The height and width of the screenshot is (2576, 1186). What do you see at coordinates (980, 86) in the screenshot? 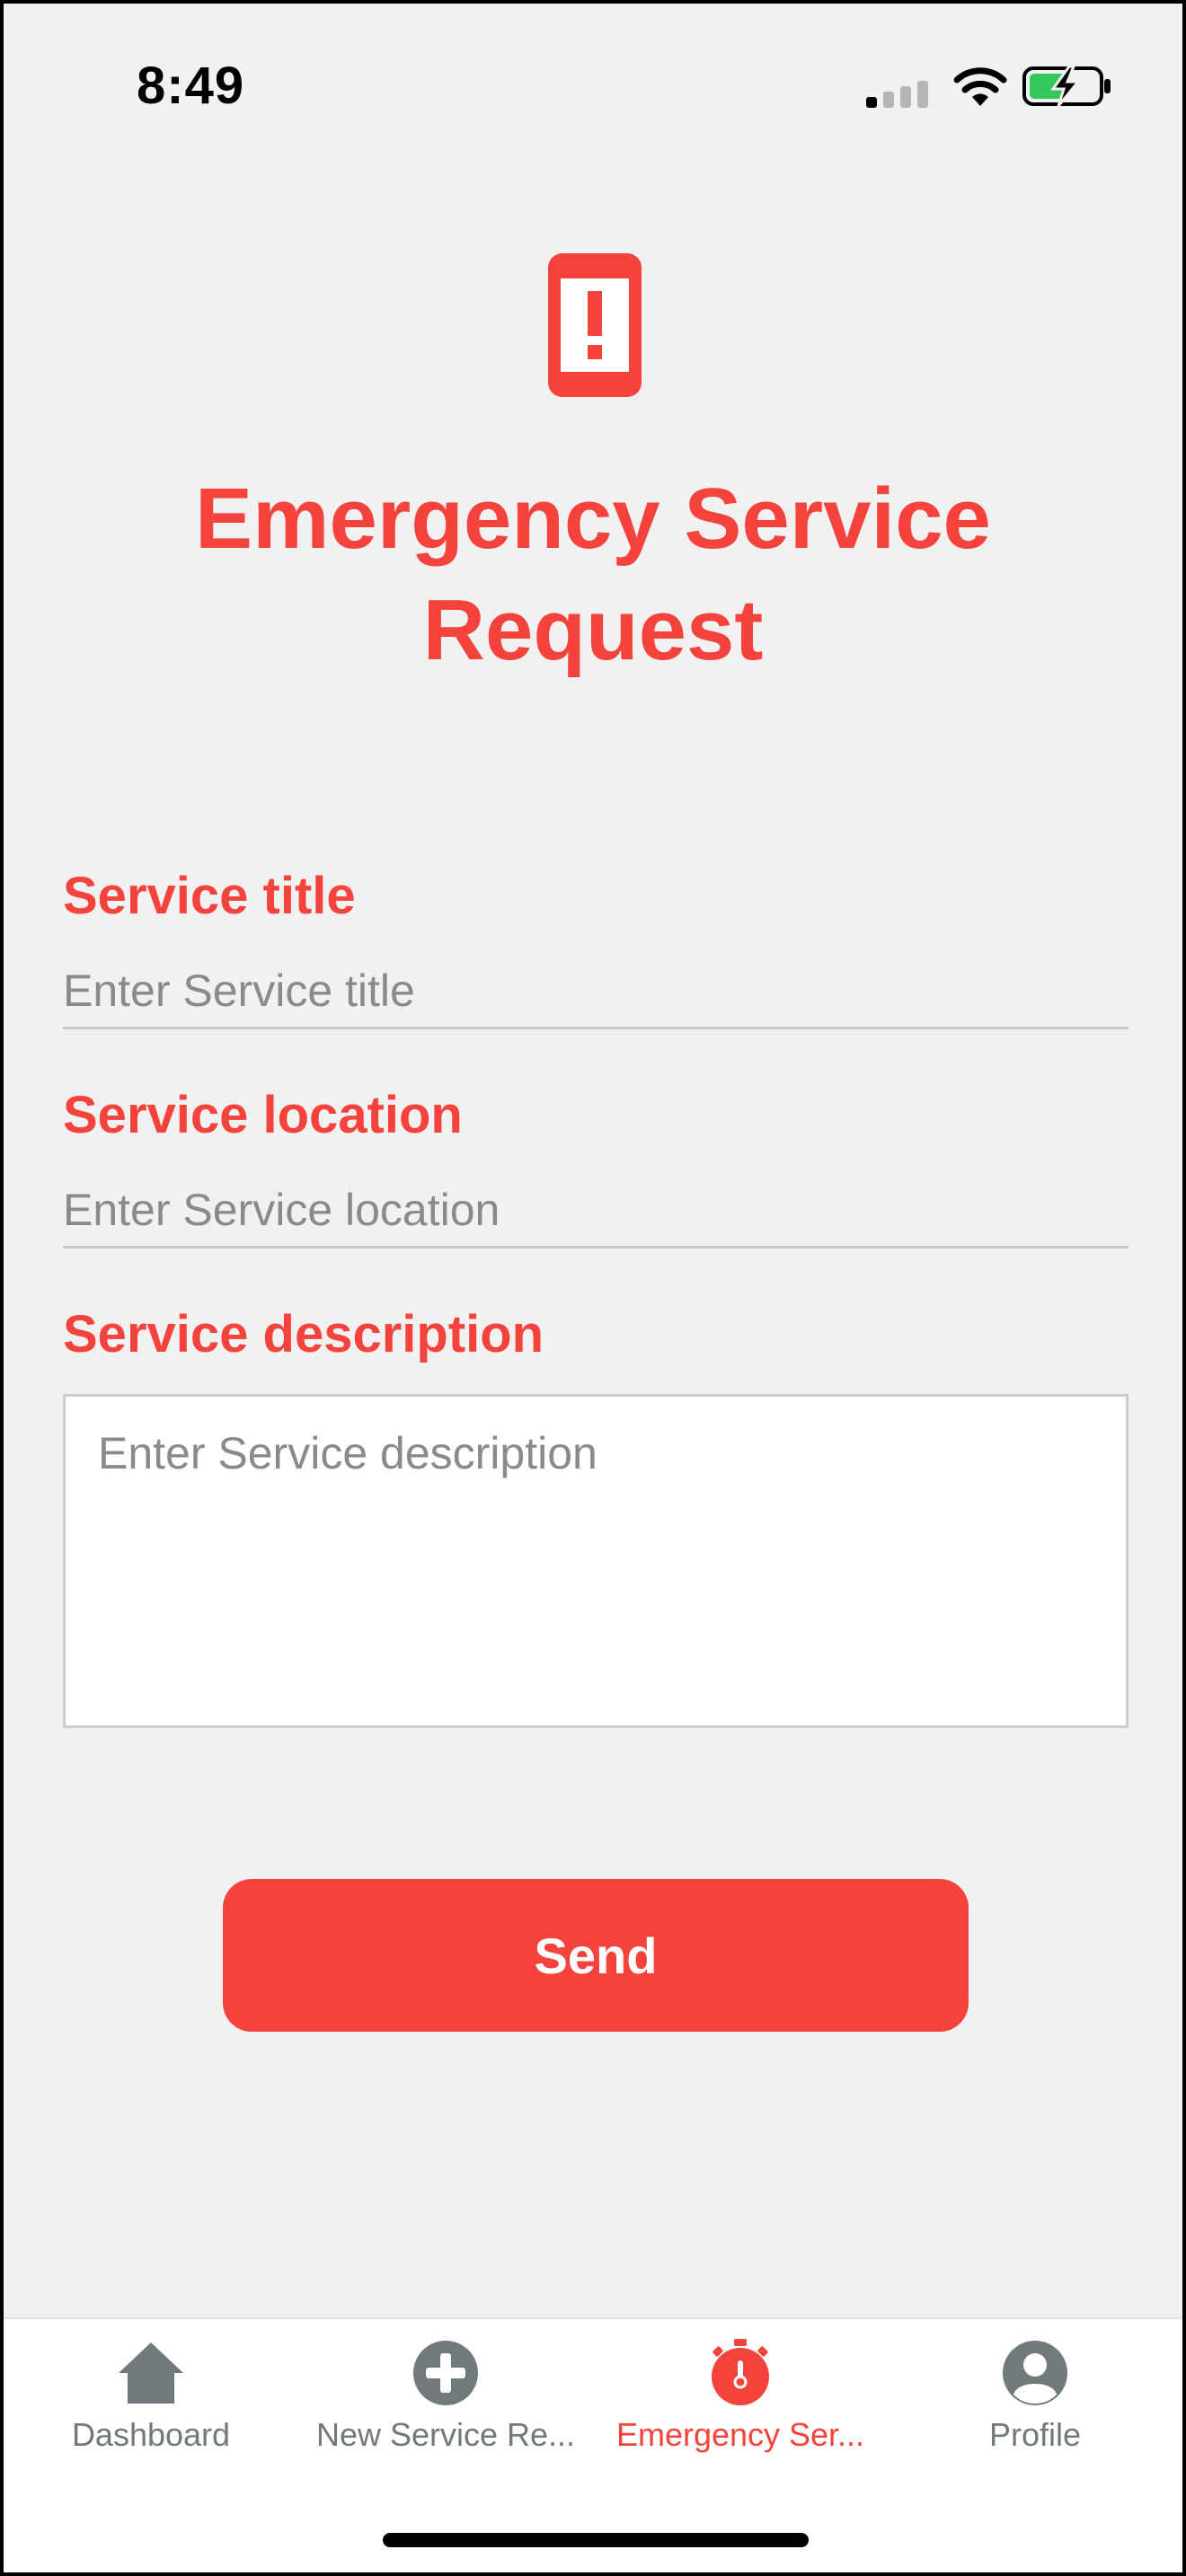
I see `wifi-icon` at bounding box center [980, 86].